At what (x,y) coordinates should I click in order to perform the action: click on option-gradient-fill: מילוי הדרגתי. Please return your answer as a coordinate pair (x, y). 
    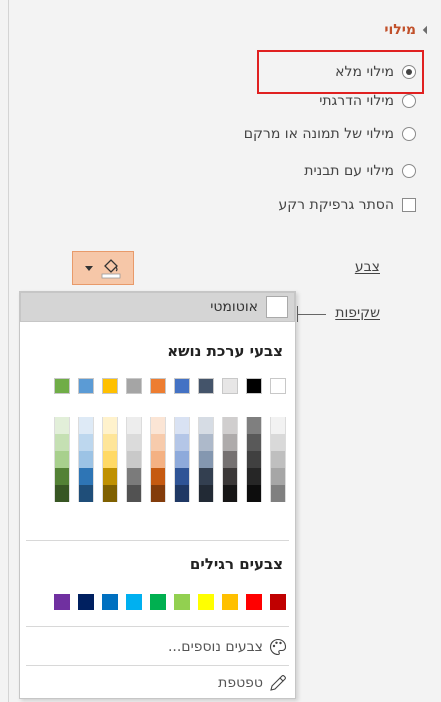
    Looking at the image, I should click on (367, 101).